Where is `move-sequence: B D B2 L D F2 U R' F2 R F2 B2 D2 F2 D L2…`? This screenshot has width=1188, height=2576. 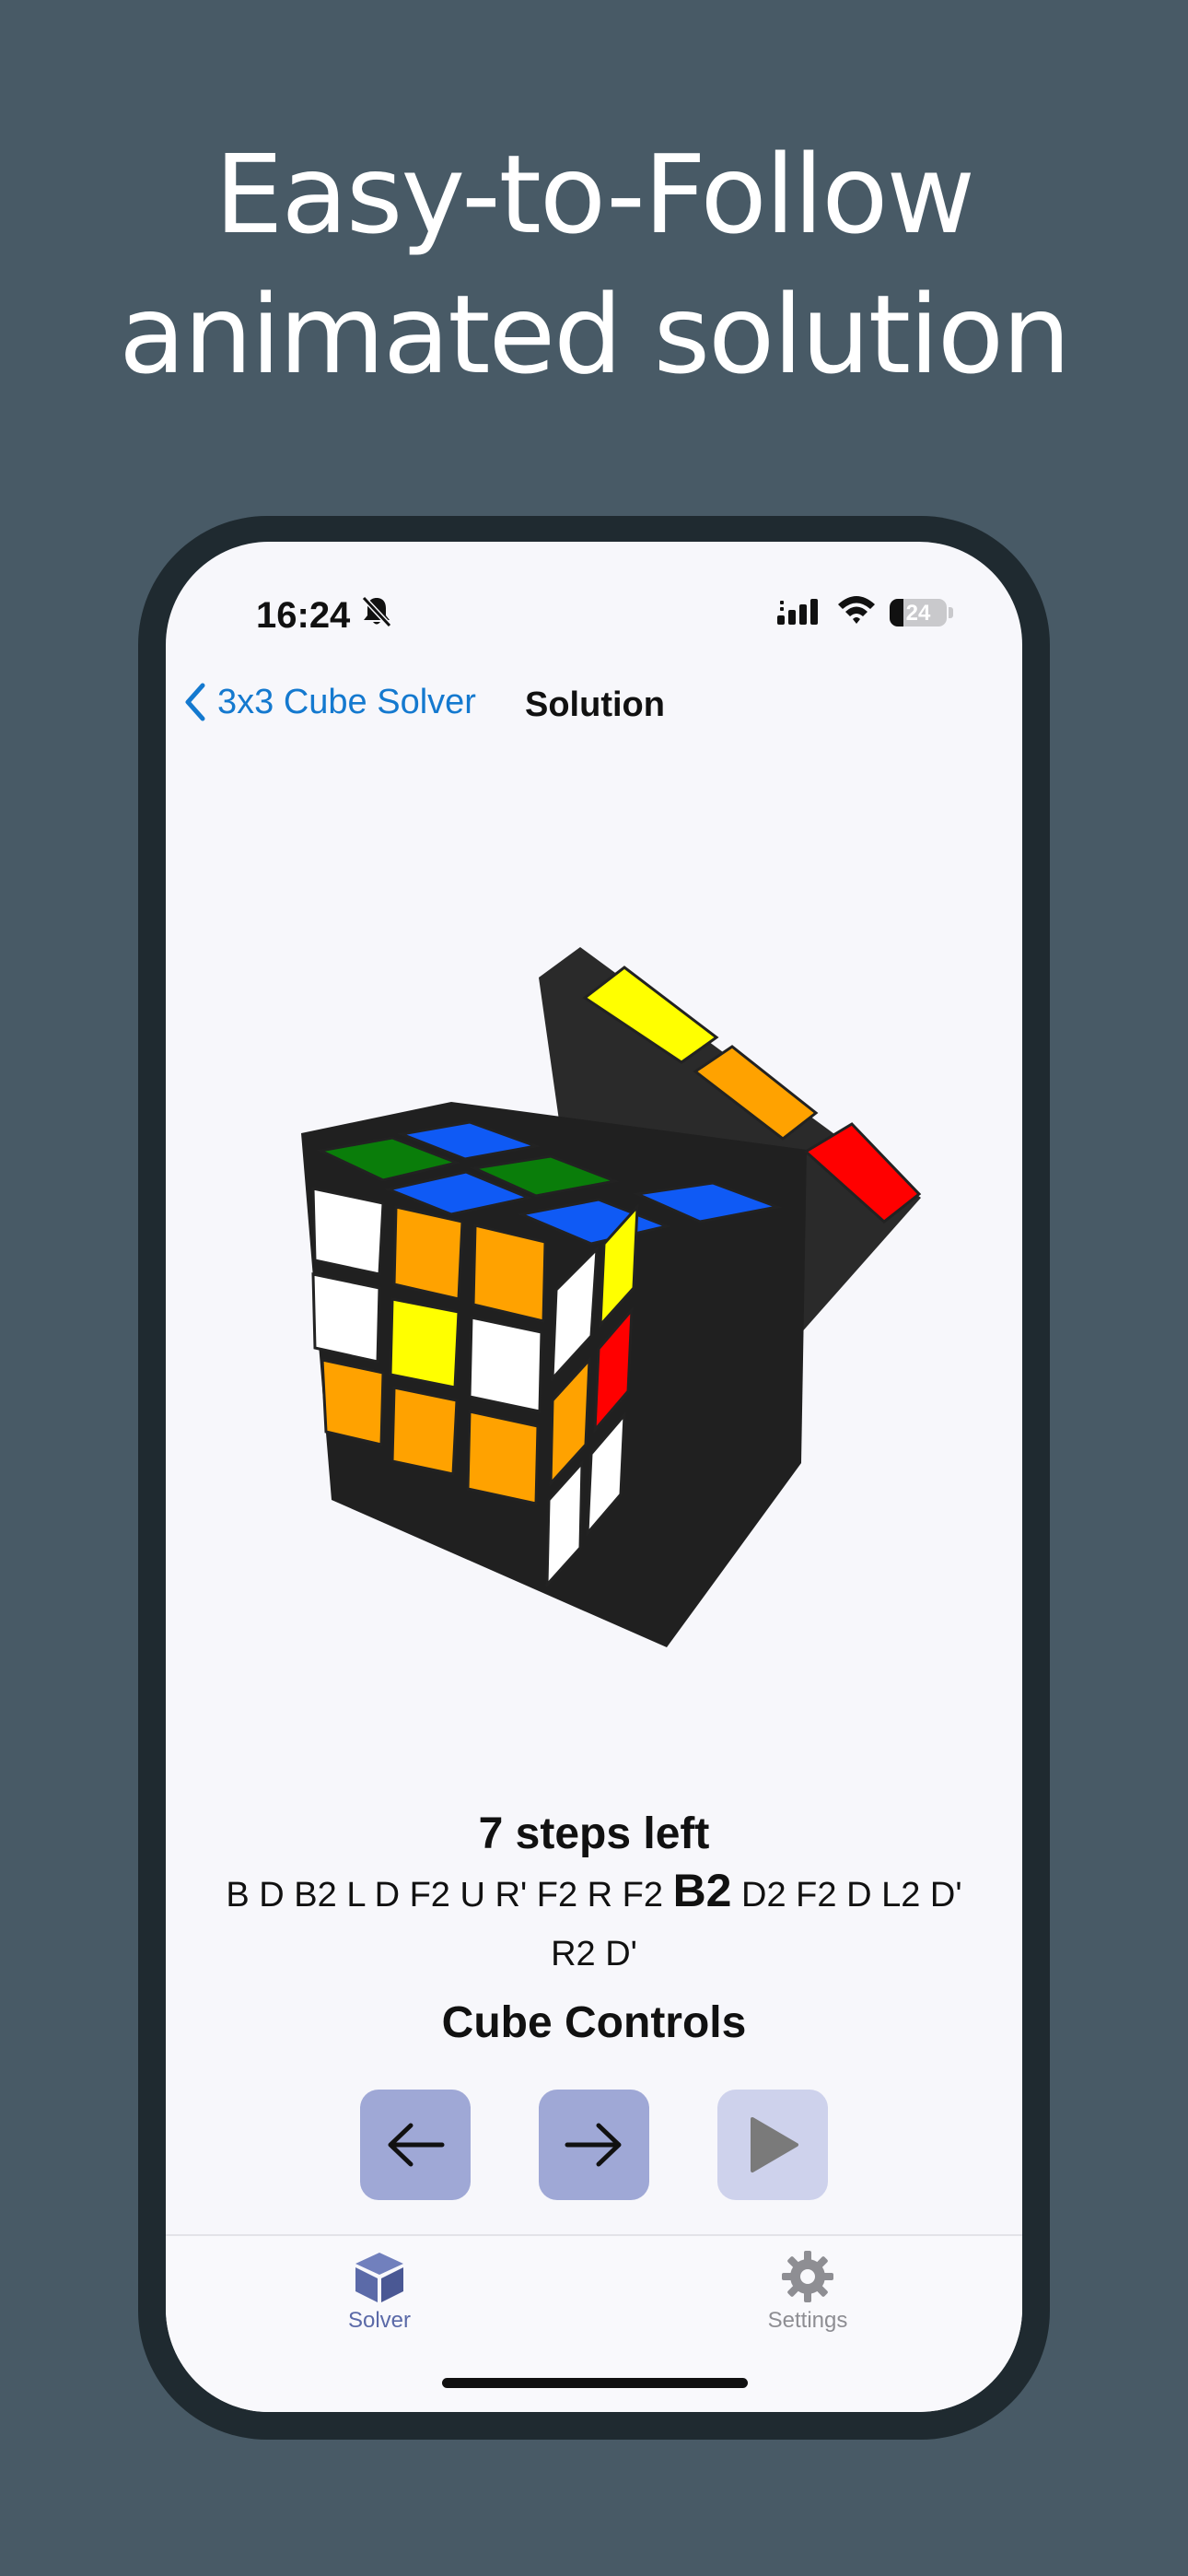 move-sequence: B D B2 L D F2 U R' F2 R F2 B2 D2 F2 D L2… is located at coordinates (594, 1922).